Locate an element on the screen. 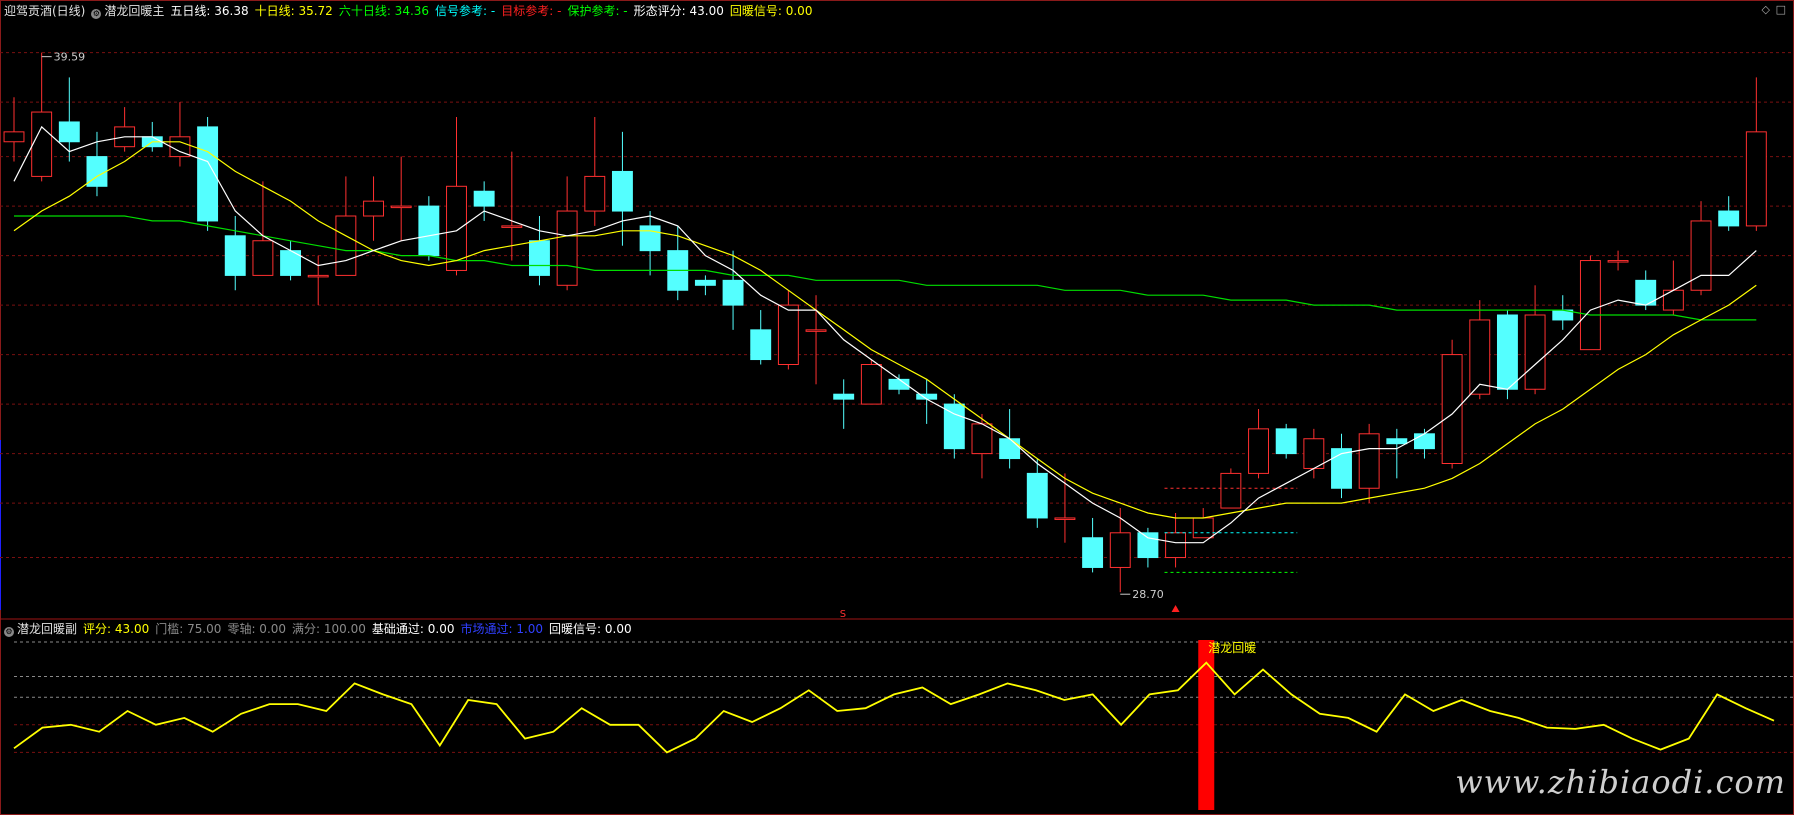  sub-indicator-name: 潜龙回暖副 is located at coordinates (47, 629).